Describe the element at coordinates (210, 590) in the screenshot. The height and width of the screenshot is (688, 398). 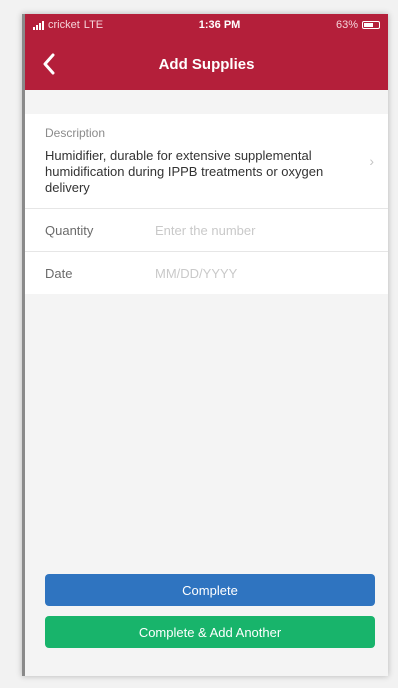
I see `complete-button: Complete` at that location.